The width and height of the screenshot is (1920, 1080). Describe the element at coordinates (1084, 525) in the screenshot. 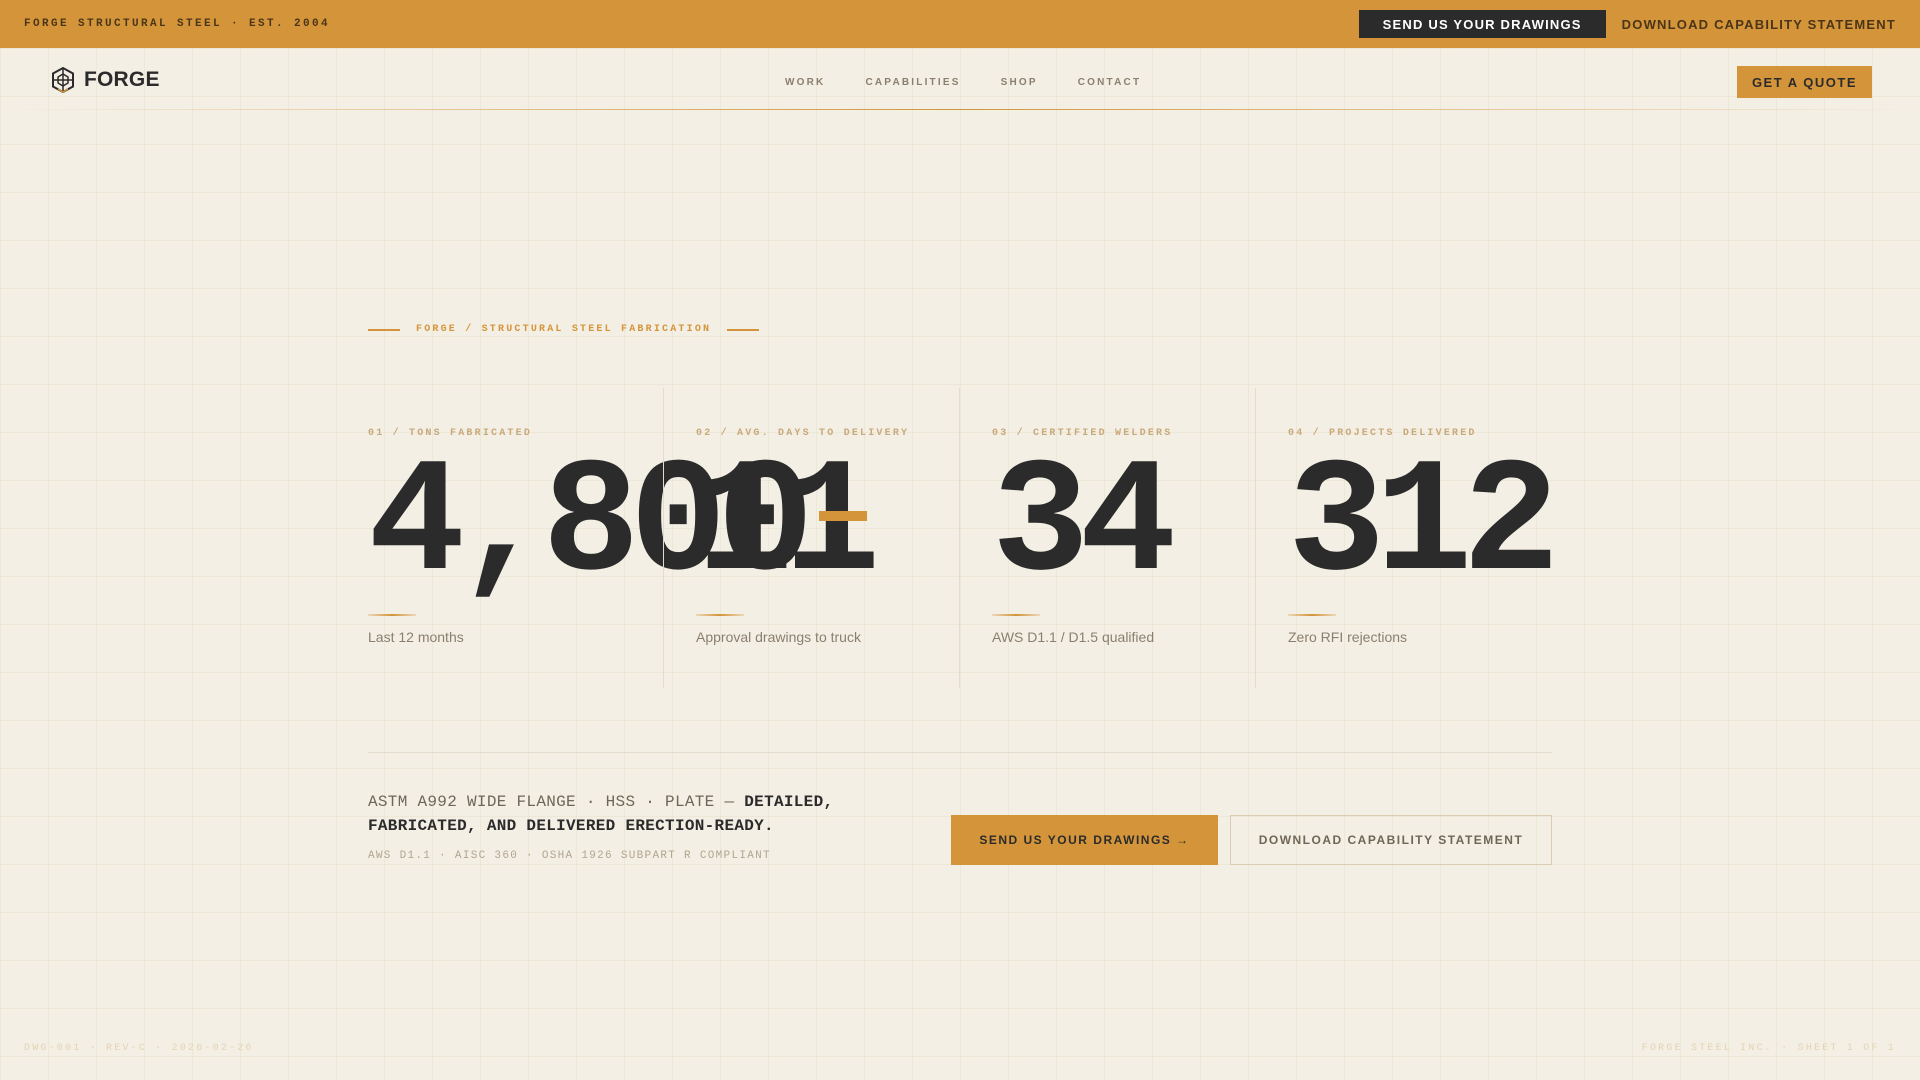

I see `stat-value: 34` at that location.